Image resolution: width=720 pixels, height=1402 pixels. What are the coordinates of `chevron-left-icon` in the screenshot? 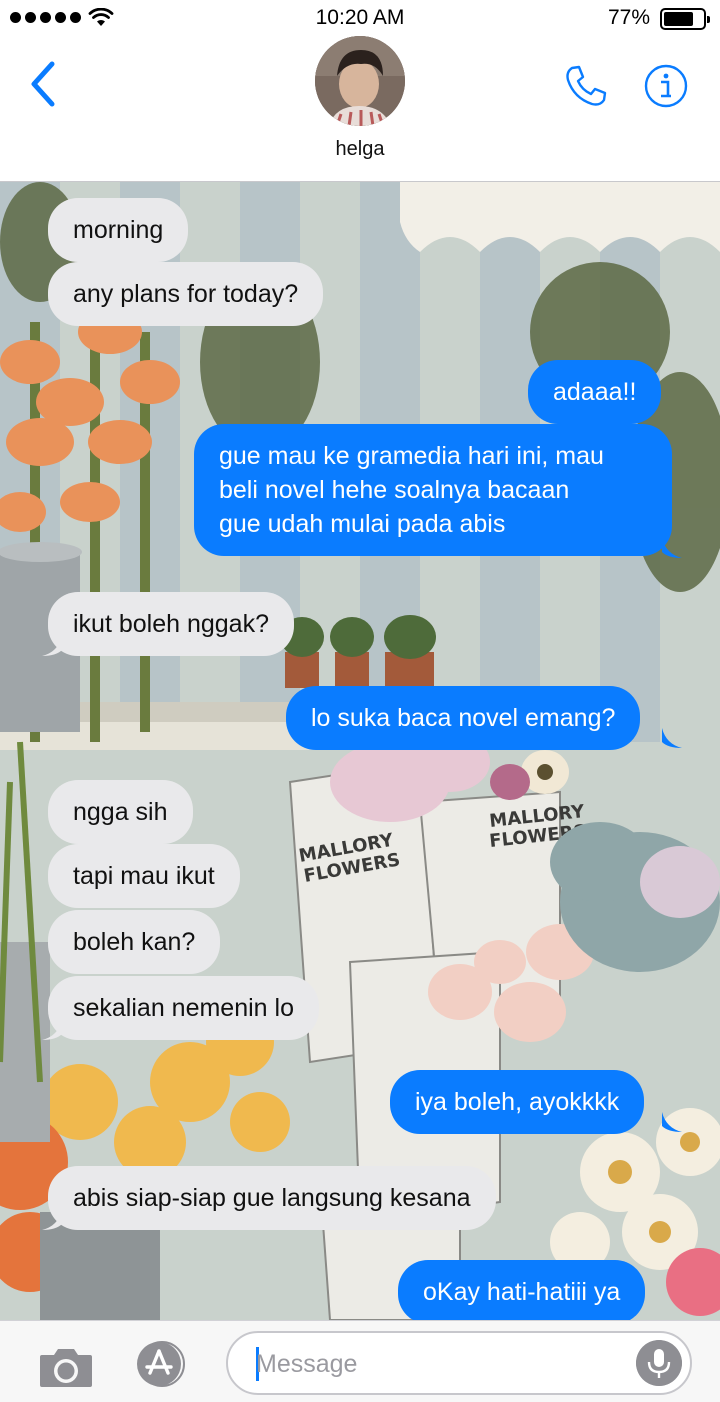 It's located at (43, 84).